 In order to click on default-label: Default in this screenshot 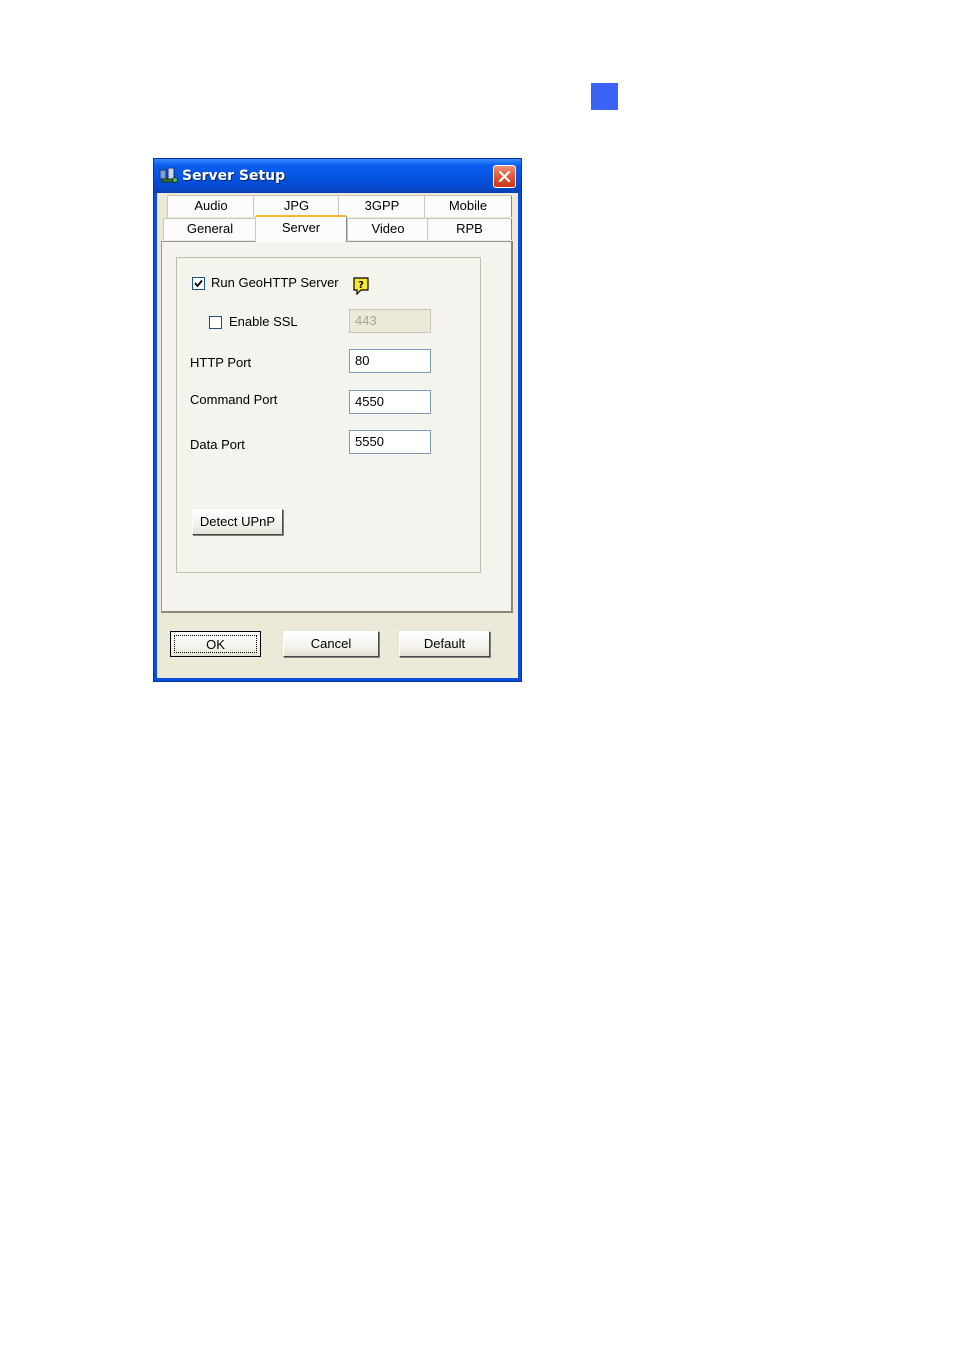, I will do `click(444, 643)`.